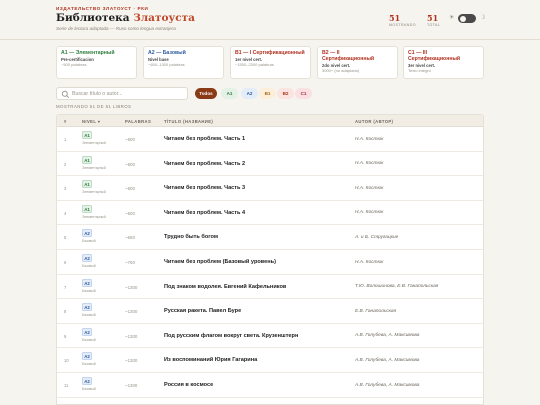 This screenshot has height=405, width=540. I want to click on search-icon, so click(65, 94).